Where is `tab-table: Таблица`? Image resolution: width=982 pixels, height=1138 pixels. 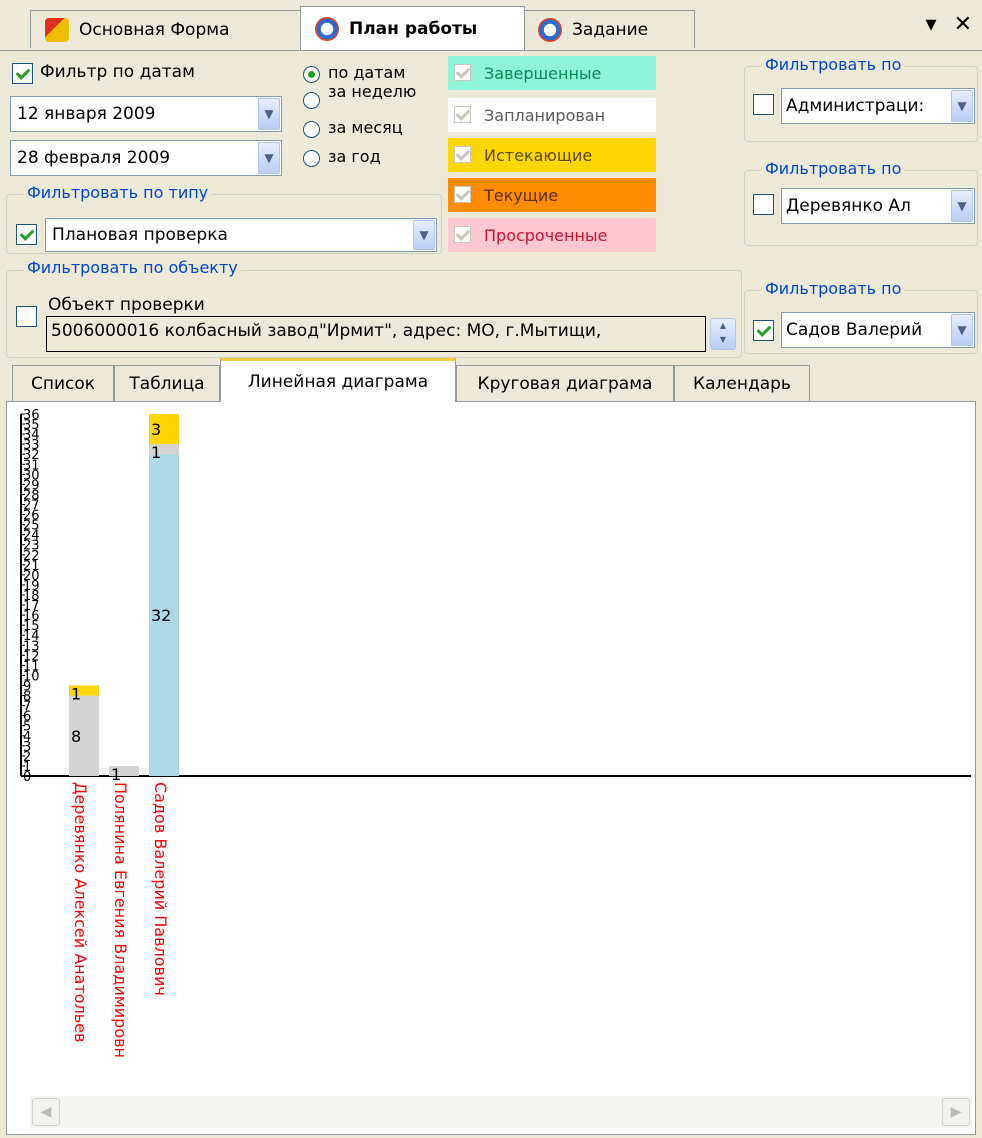 tab-table: Таблица is located at coordinates (167, 383).